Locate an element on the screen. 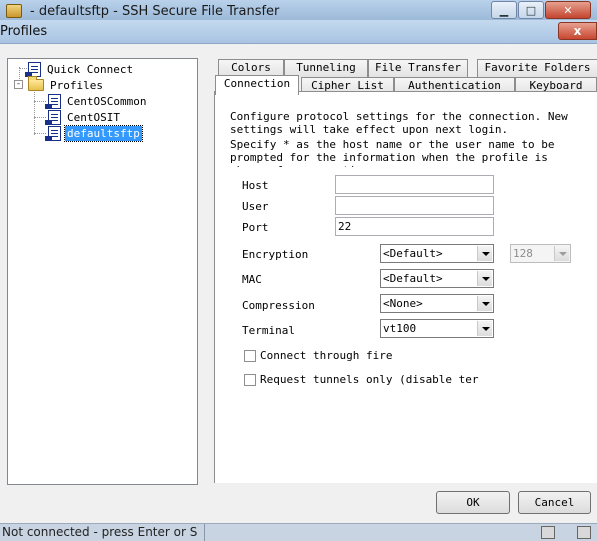 This screenshot has width=597, height=541. key-length-select: 128 is located at coordinates (540, 253).